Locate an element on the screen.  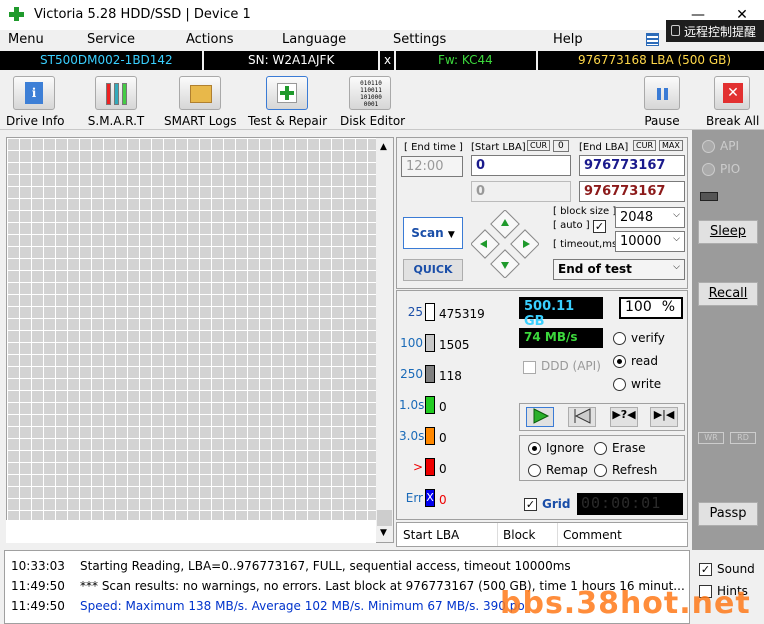
sound-checkbox: ✓ is located at coordinates (705, 569).